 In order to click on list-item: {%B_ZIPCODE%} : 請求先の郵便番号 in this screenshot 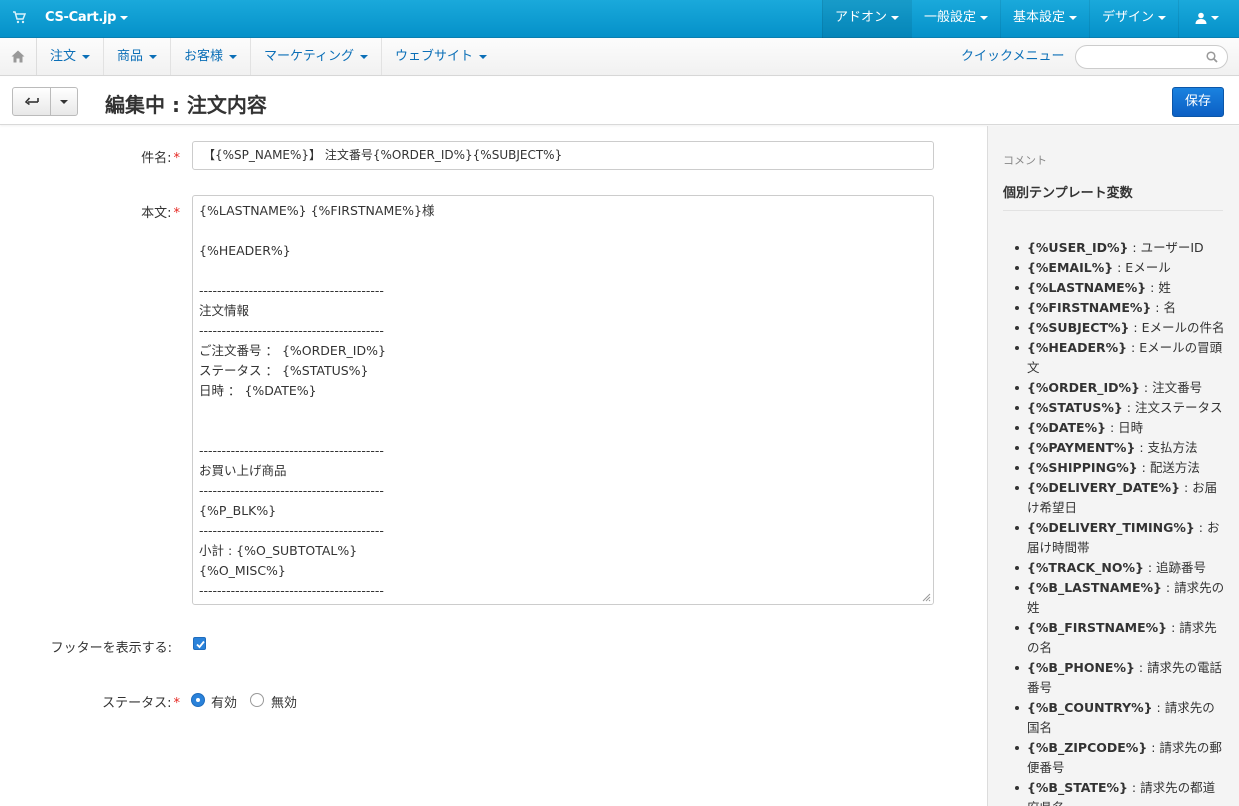, I will do `click(1114, 758)`.